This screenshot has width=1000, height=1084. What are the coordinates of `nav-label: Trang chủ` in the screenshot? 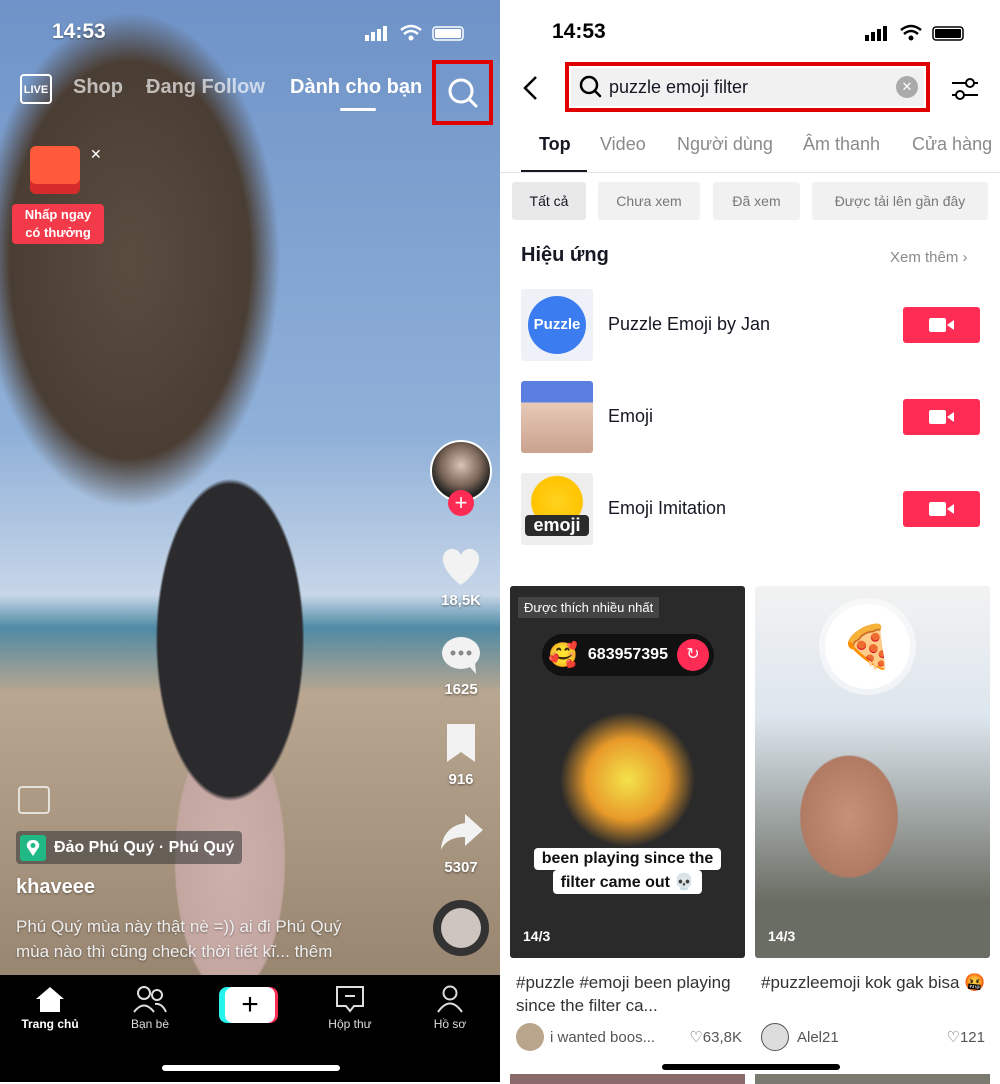 It's located at (50, 1024).